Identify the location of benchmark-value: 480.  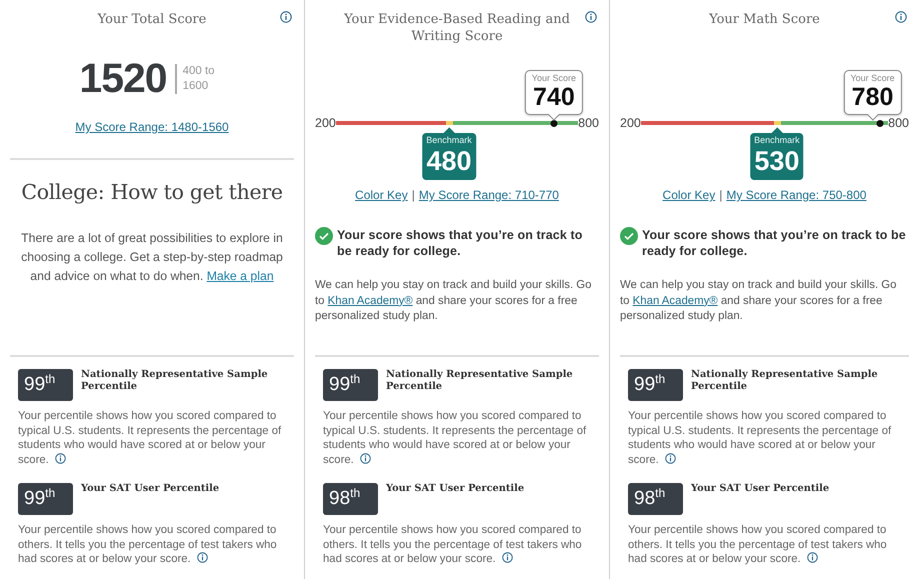
(449, 162).